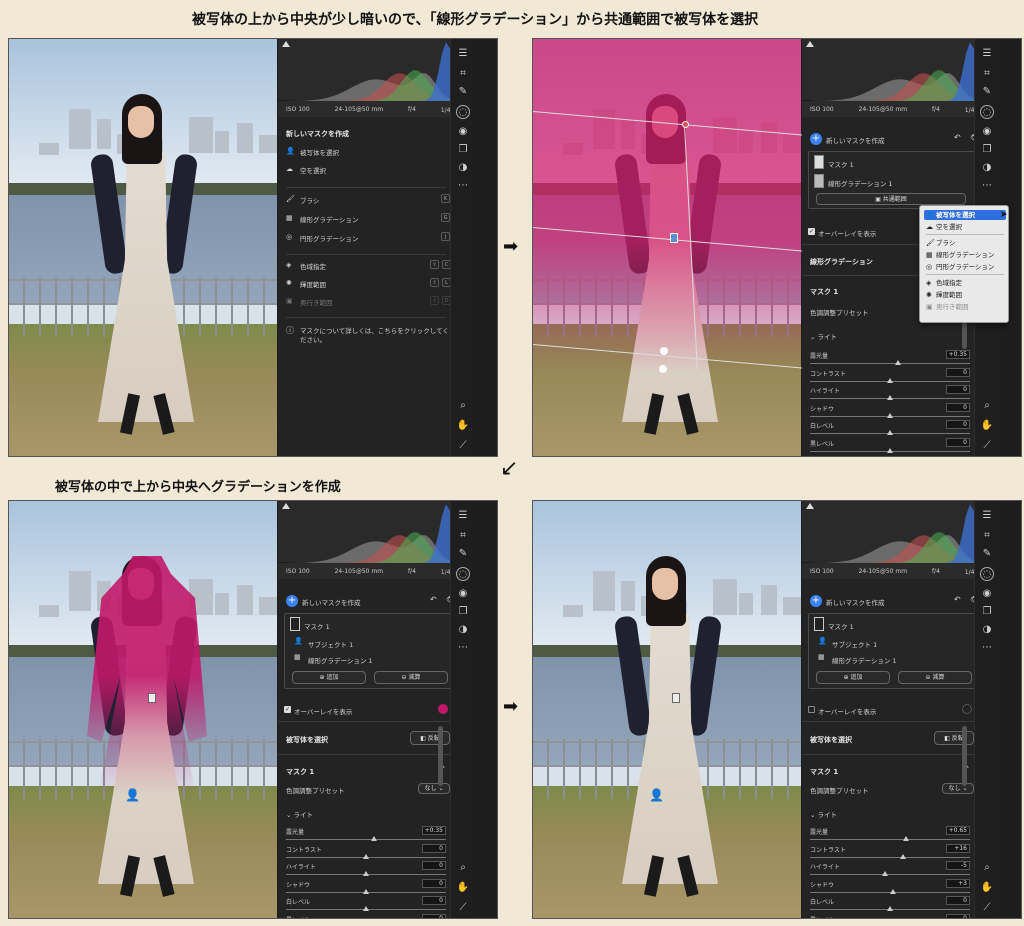  Describe the element at coordinates (287, 709) in the screenshot. I see `overlay-checkbox: ✓` at that location.